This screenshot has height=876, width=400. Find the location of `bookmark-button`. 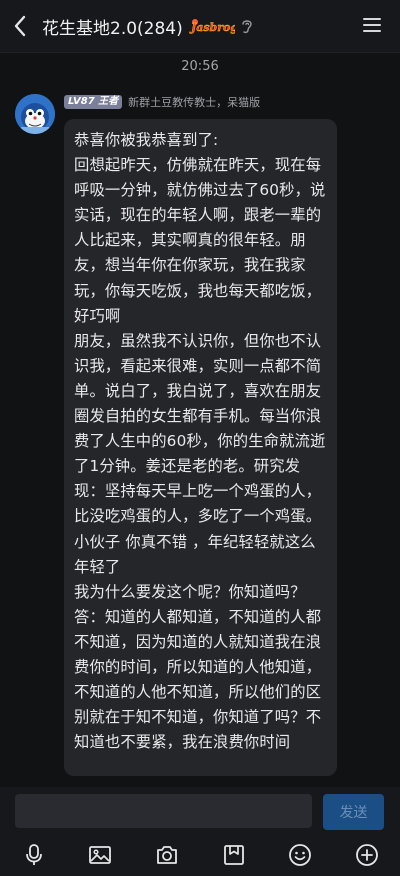

bookmark-button is located at coordinates (234, 855).